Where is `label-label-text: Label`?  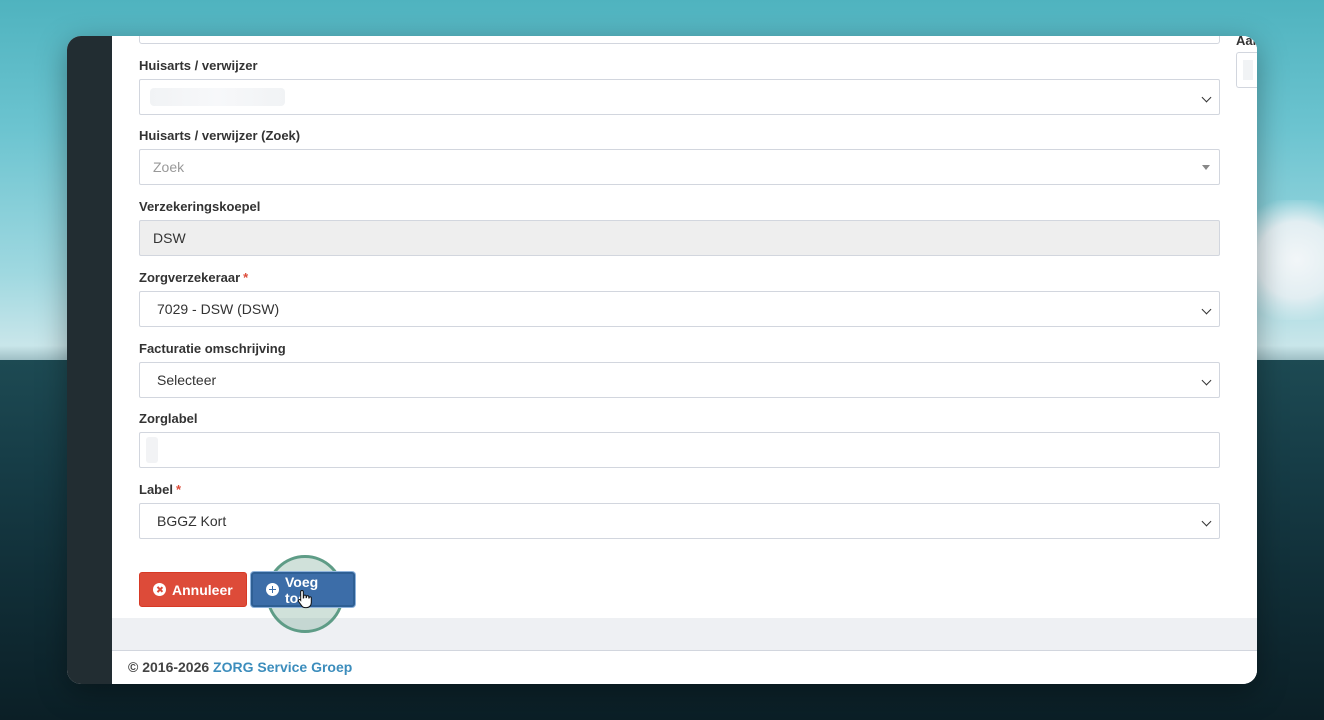
label-label-text: Label is located at coordinates (156, 489).